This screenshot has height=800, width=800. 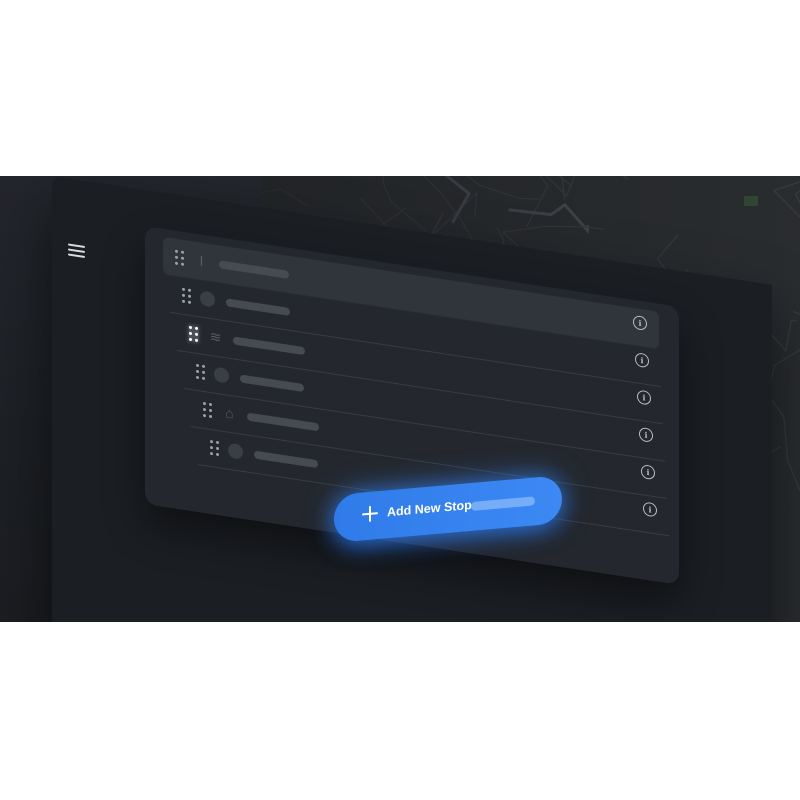 I want to click on layers-icon: ≋, so click(x=215, y=336).